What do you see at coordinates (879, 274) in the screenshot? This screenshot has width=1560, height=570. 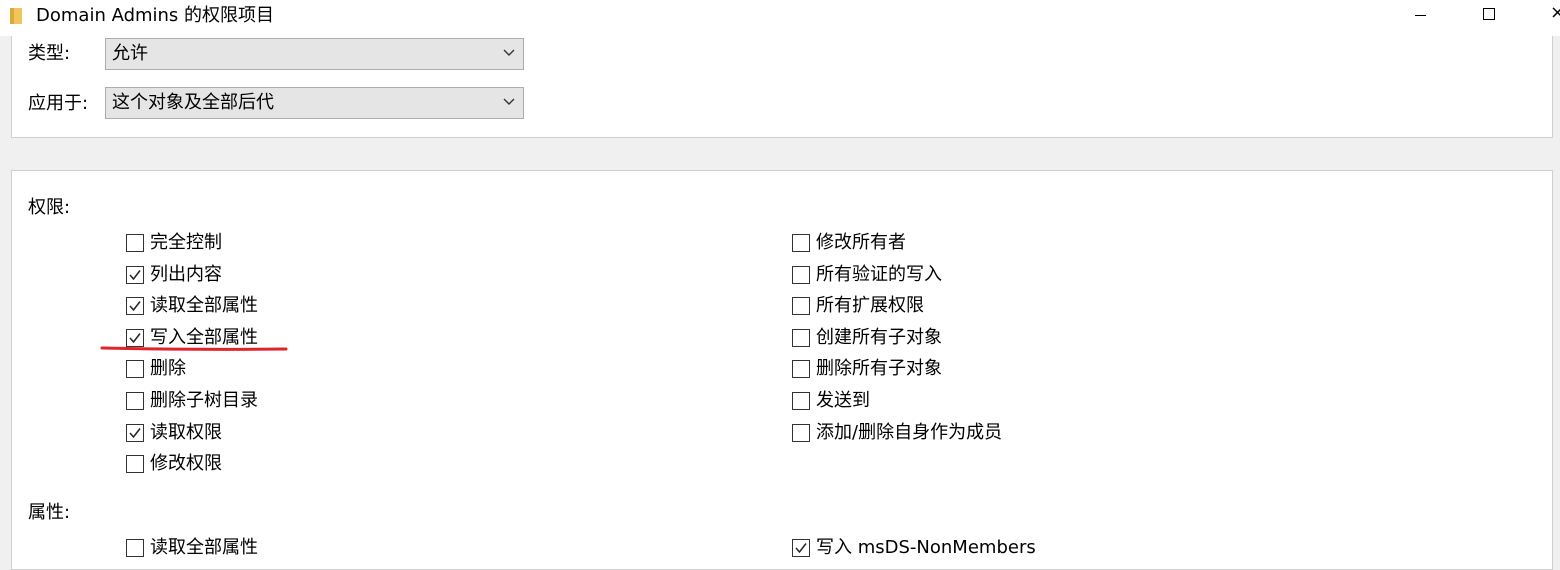 I see `permission-label: 所有验证的写入` at bounding box center [879, 274].